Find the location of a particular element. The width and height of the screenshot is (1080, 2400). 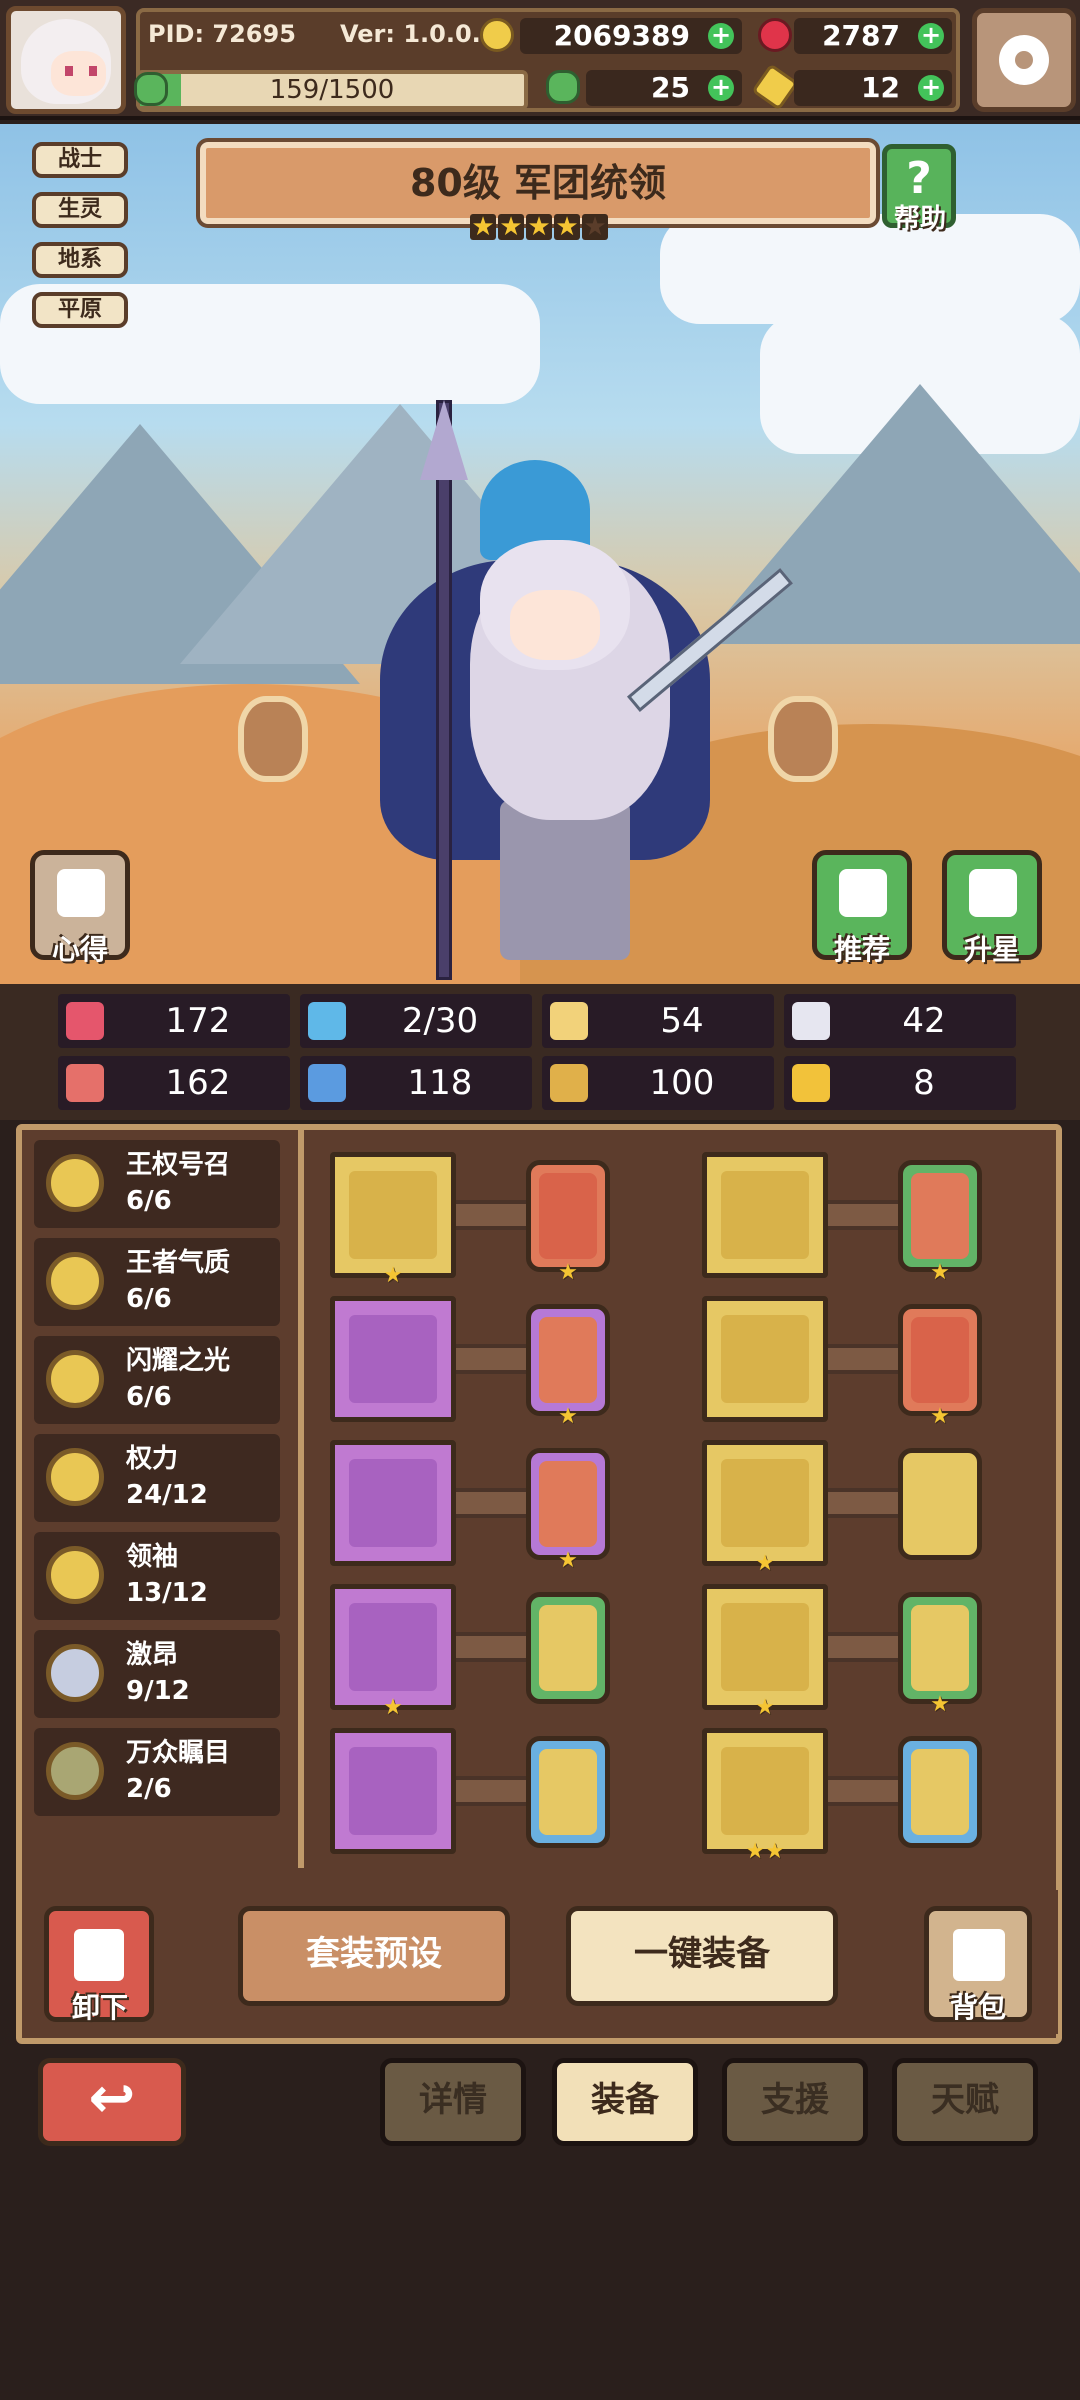

set-count: 6/6 is located at coordinates (149, 1397).